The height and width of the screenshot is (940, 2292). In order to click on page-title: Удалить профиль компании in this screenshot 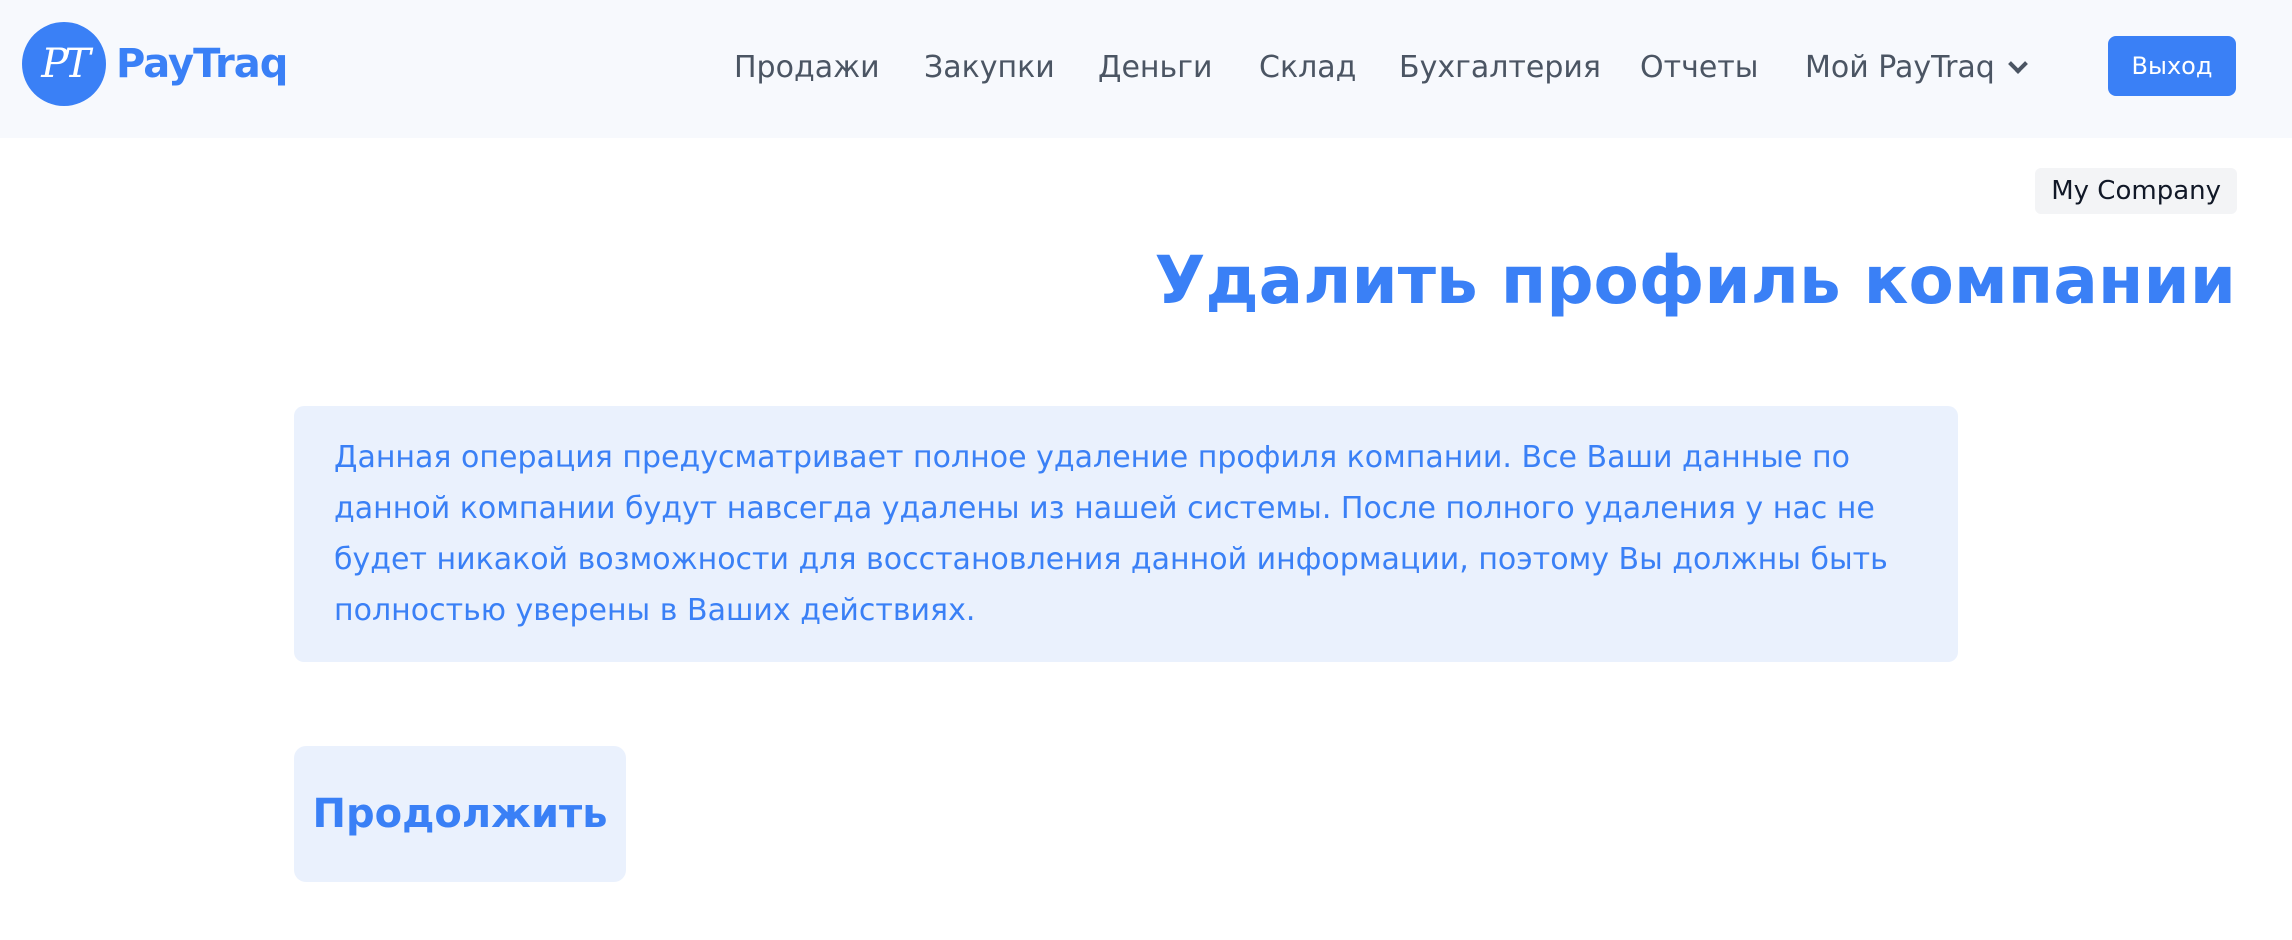, I will do `click(1695, 280)`.